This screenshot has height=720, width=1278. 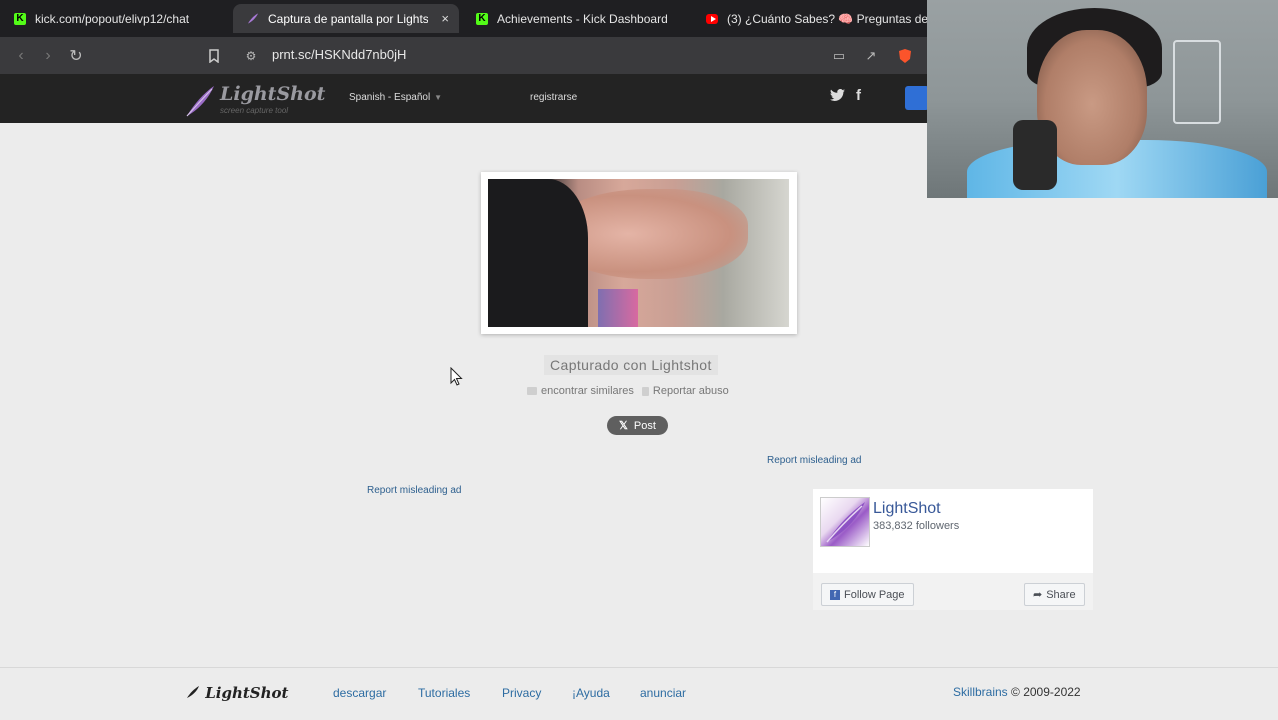 I want to click on reload-icon: ↻, so click(x=76, y=56).